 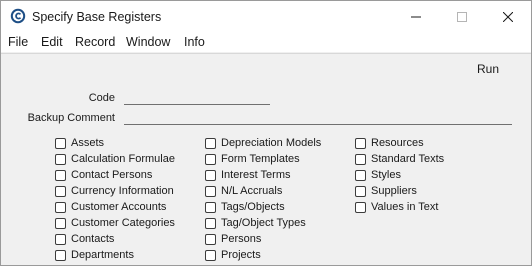 I want to click on code-field, so click(x=197, y=104).